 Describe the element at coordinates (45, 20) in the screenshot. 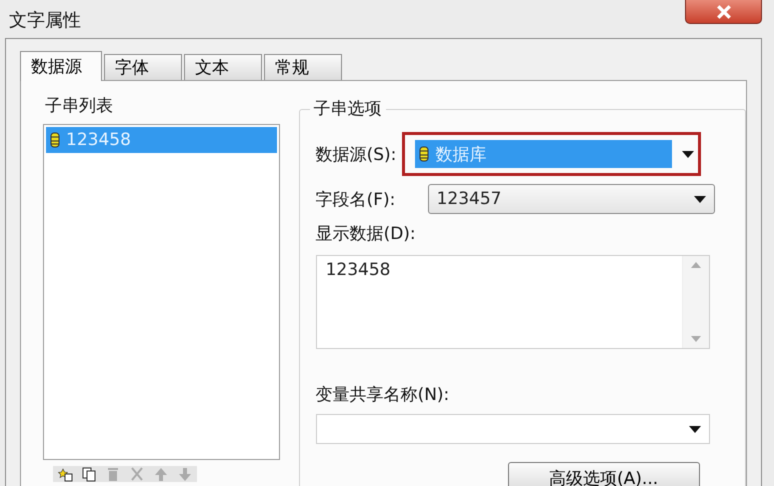

I see `window-title: 文字属性` at that location.